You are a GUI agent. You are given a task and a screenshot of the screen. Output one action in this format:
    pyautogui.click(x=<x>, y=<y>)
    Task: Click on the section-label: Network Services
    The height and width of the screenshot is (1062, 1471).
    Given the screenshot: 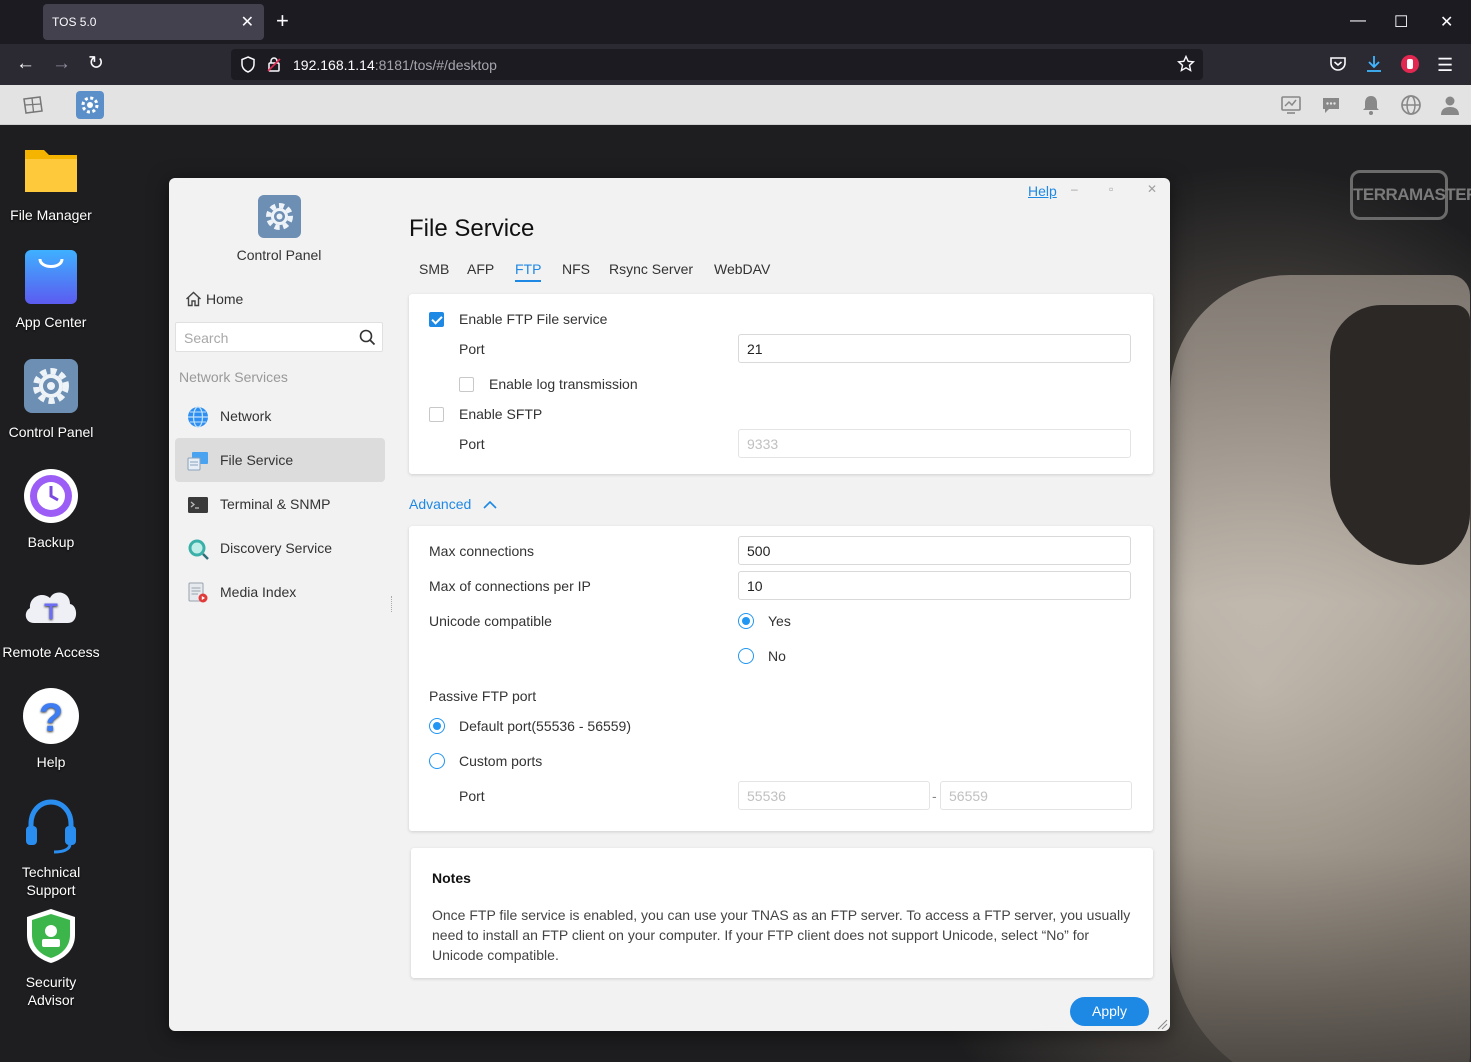 What is the action you would take?
    pyautogui.click(x=233, y=377)
    